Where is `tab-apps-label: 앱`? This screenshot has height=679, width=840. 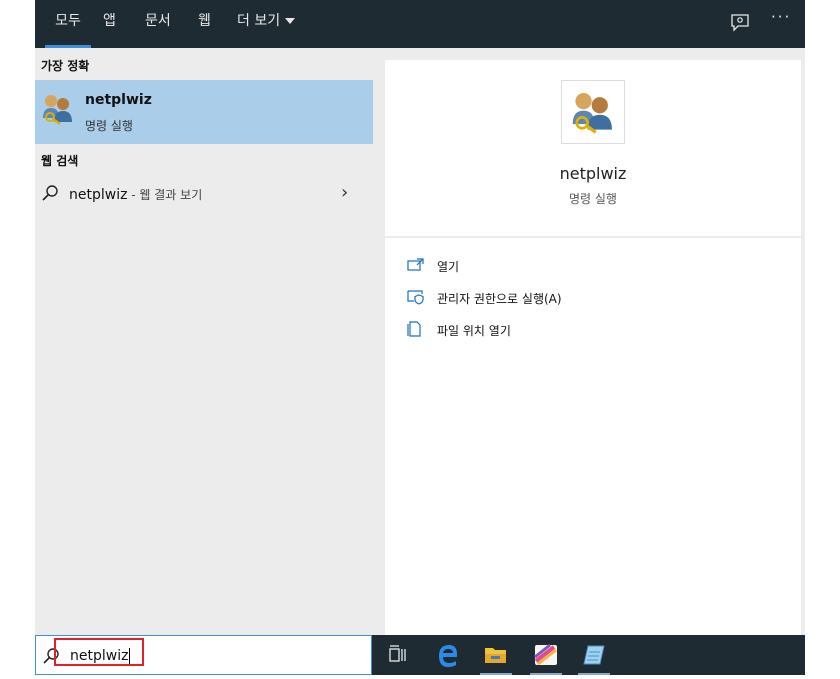
tab-apps-label: 앱 is located at coordinates (109, 21).